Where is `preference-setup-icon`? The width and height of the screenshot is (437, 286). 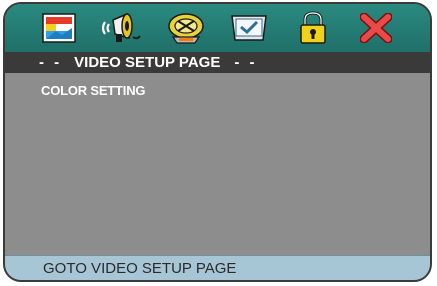
preference-setup-icon is located at coordinates (249, 28).